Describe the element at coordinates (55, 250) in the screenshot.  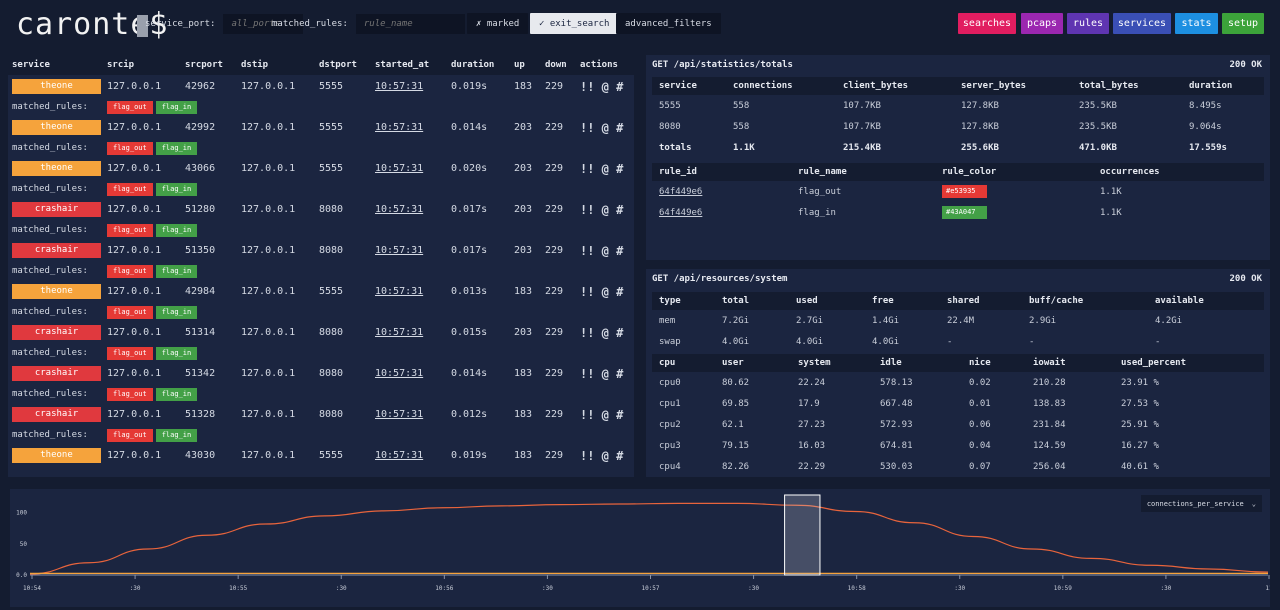
I see `service-cell: crashair` at that location.